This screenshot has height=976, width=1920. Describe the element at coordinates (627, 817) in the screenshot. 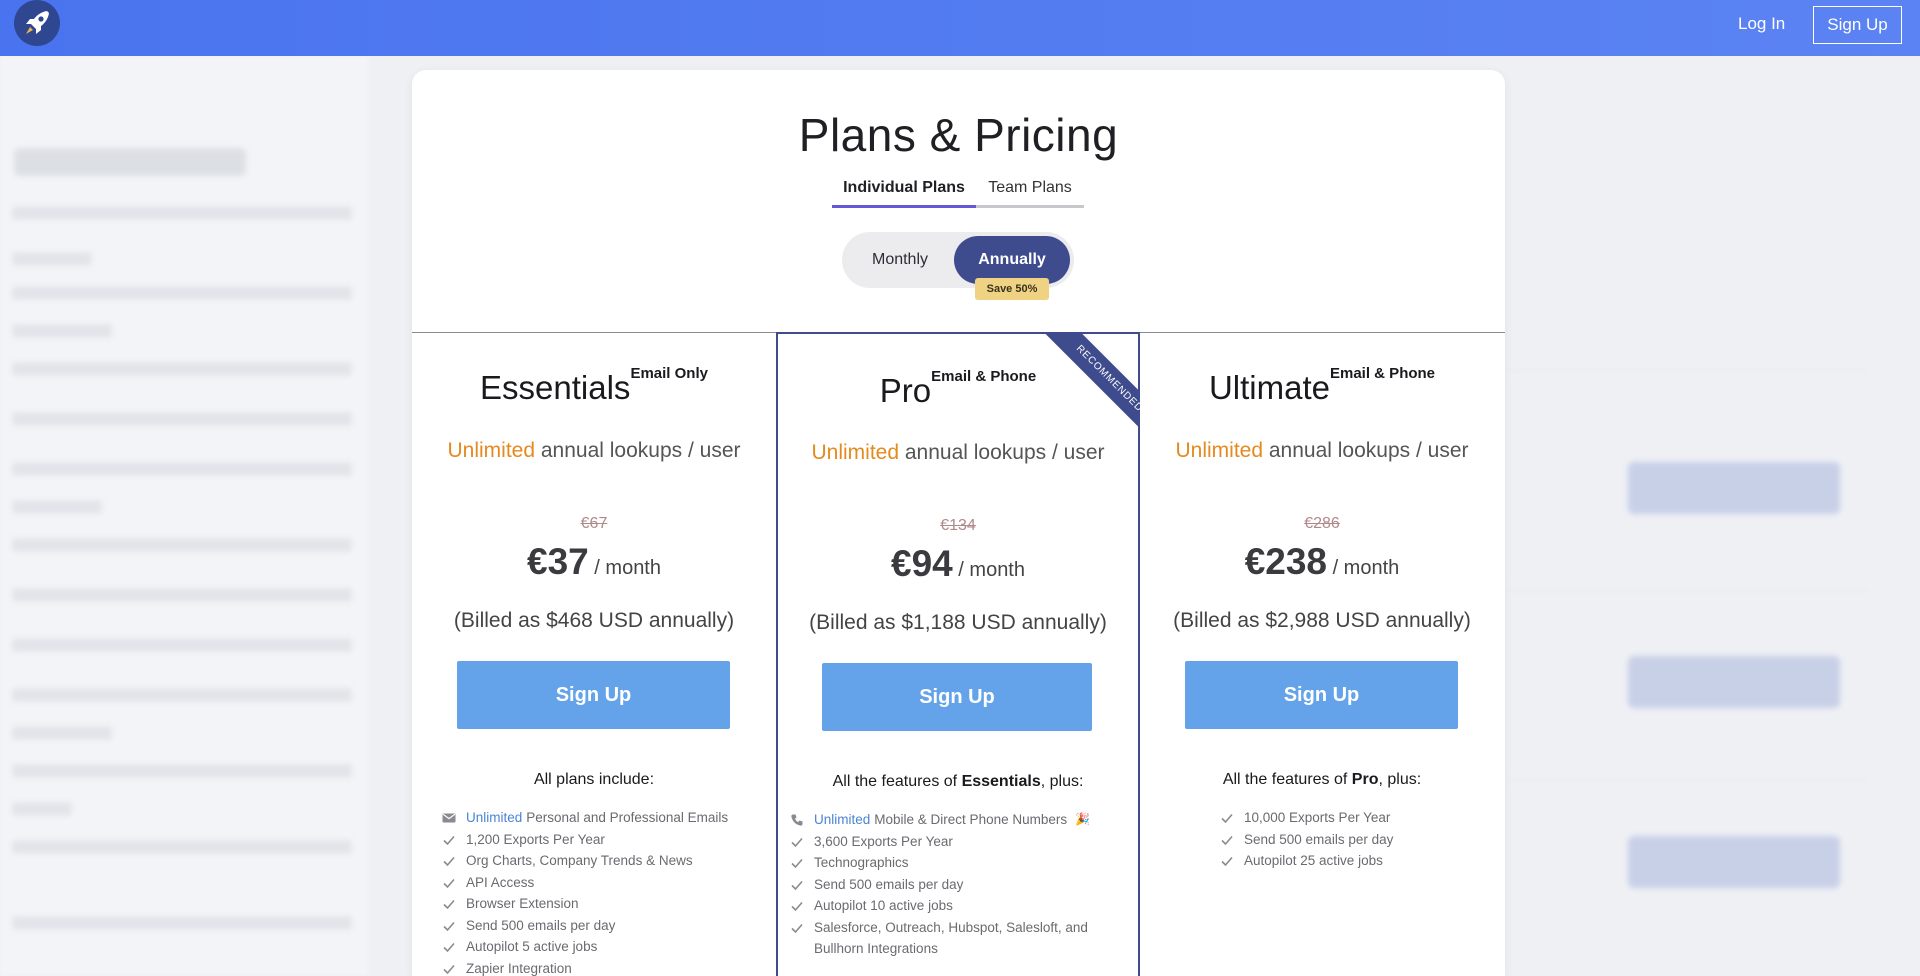

I see `feature-text: Personal and Professional Emails` at that location.